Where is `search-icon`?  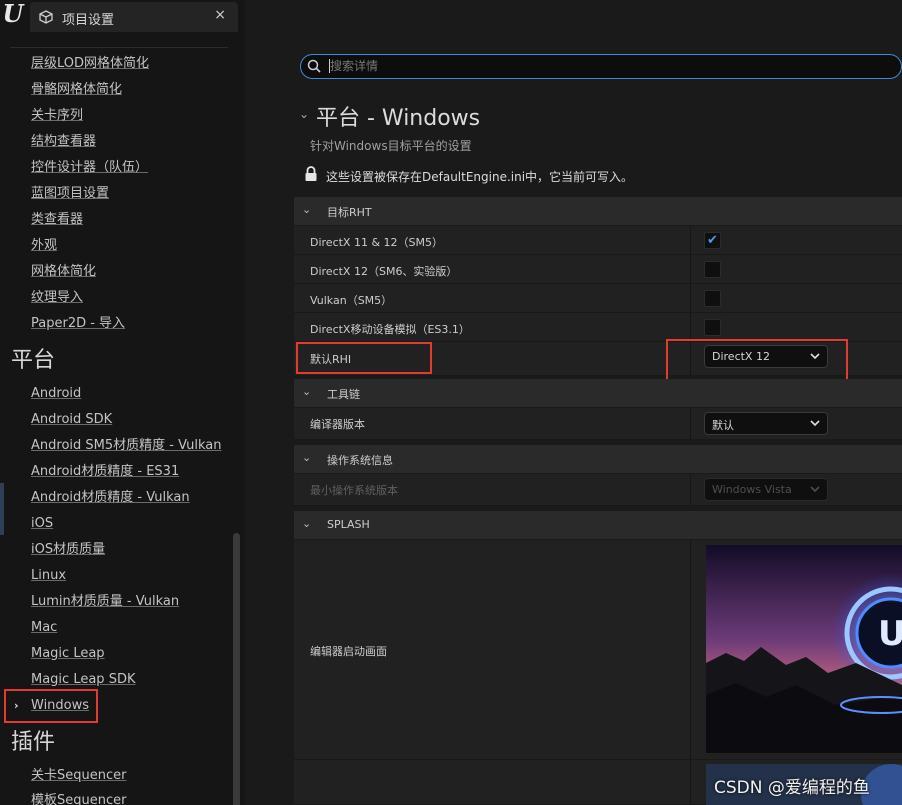 search-icon is located at coordinates (314, 66).